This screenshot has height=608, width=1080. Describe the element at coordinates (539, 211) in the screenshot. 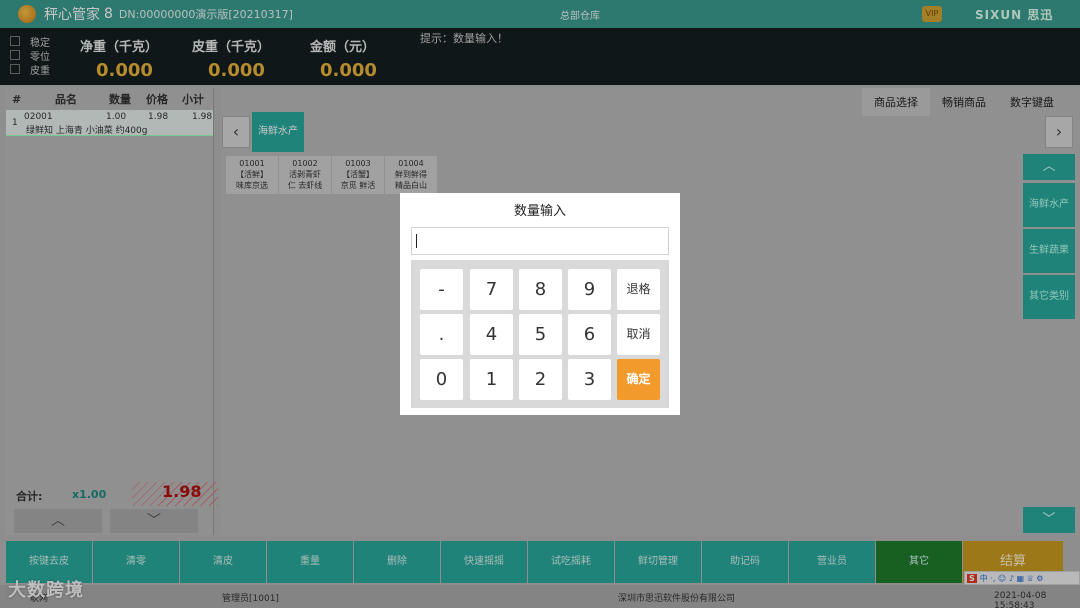

I see `dialog-title: 数量输入` at that location.